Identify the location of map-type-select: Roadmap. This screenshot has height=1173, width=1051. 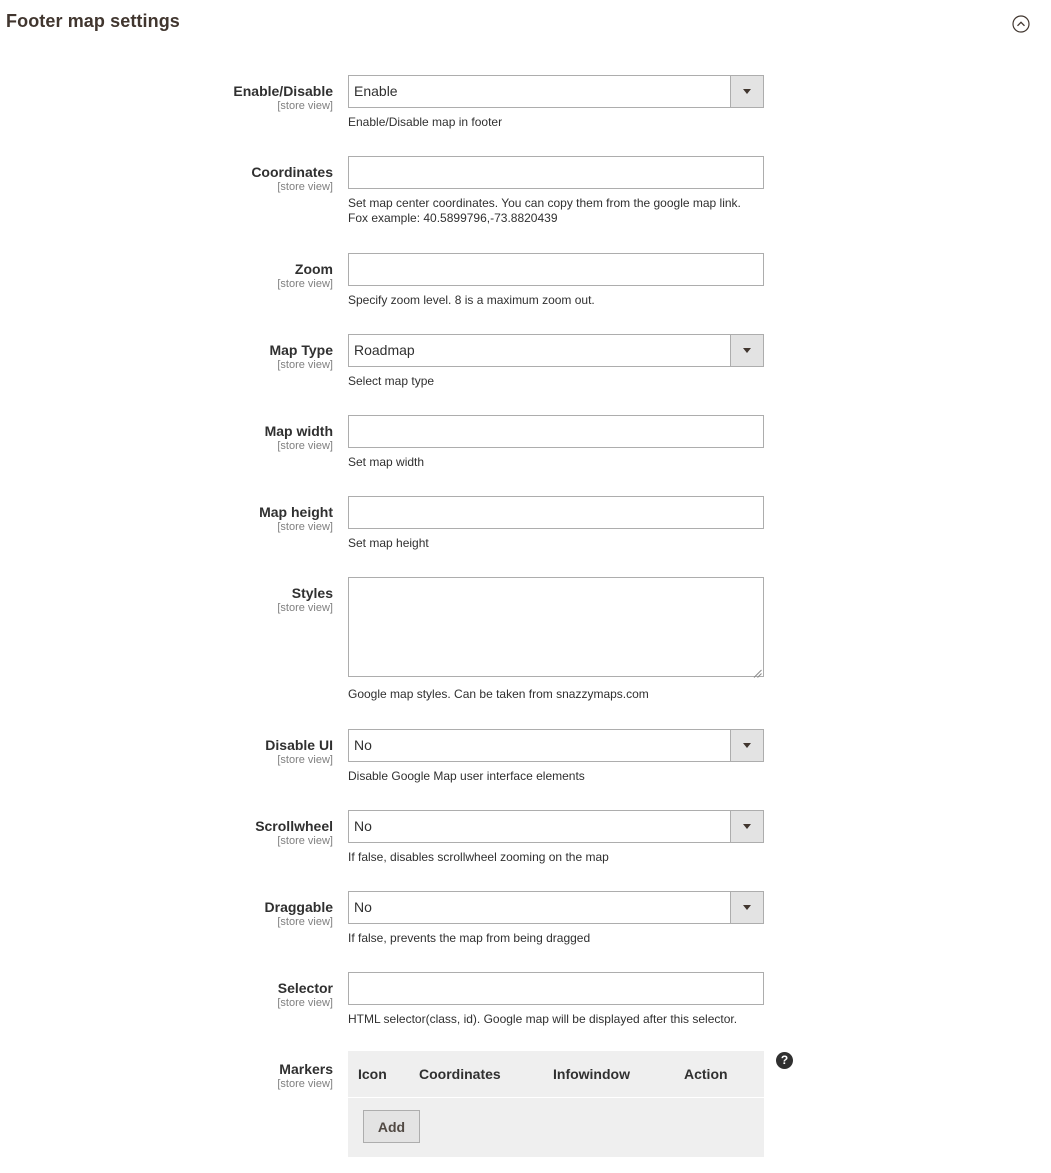
(556, 350).